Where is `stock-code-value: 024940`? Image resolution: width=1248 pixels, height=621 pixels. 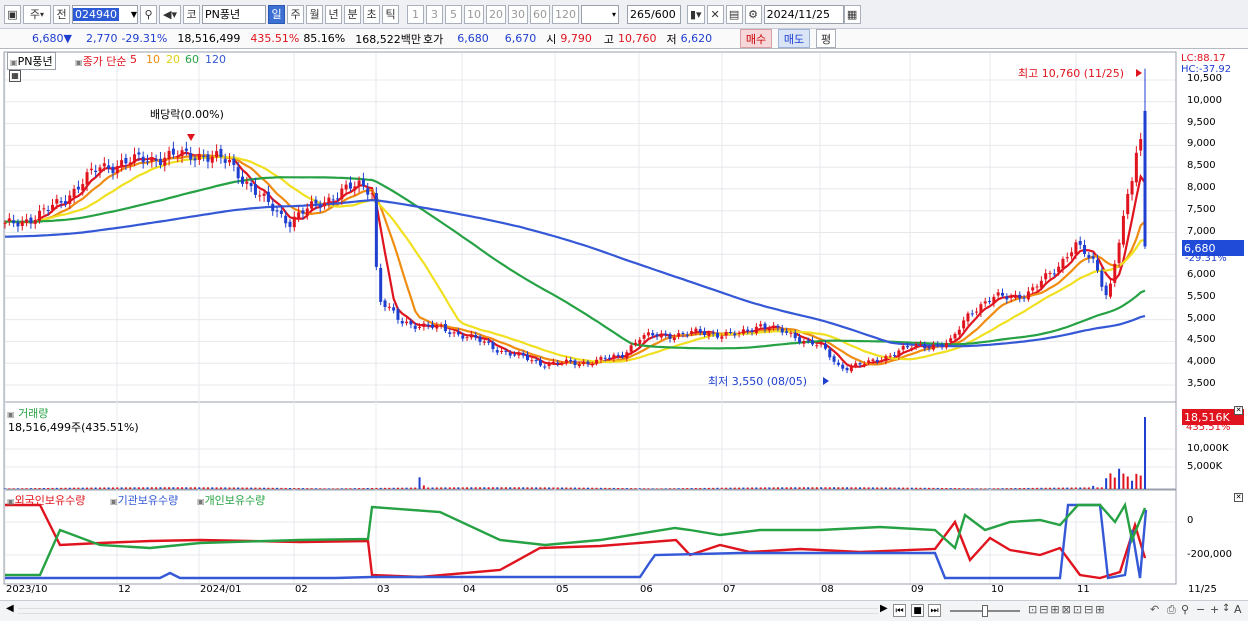
stock-code-value: 024940 is located at coordinates (96, 14).